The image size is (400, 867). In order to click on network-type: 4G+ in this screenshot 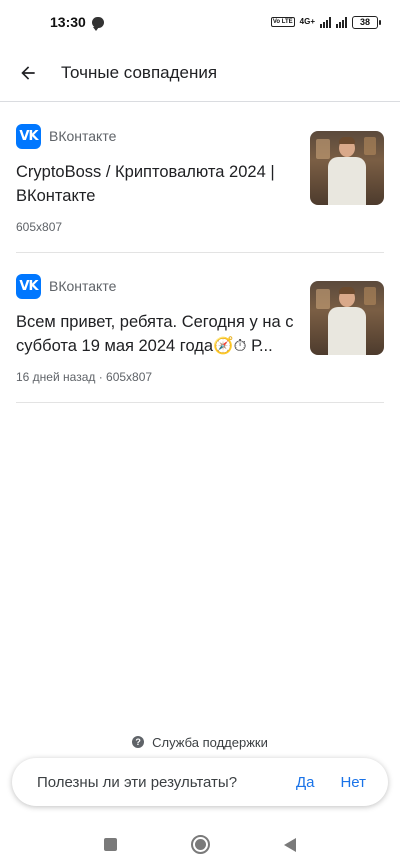, I will do `click(307, 21)`.